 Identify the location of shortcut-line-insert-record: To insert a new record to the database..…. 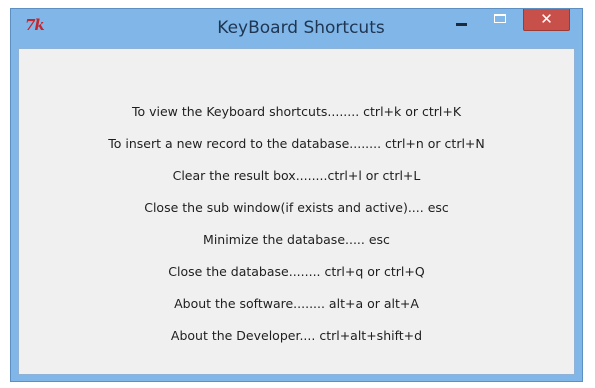
(296, 143).